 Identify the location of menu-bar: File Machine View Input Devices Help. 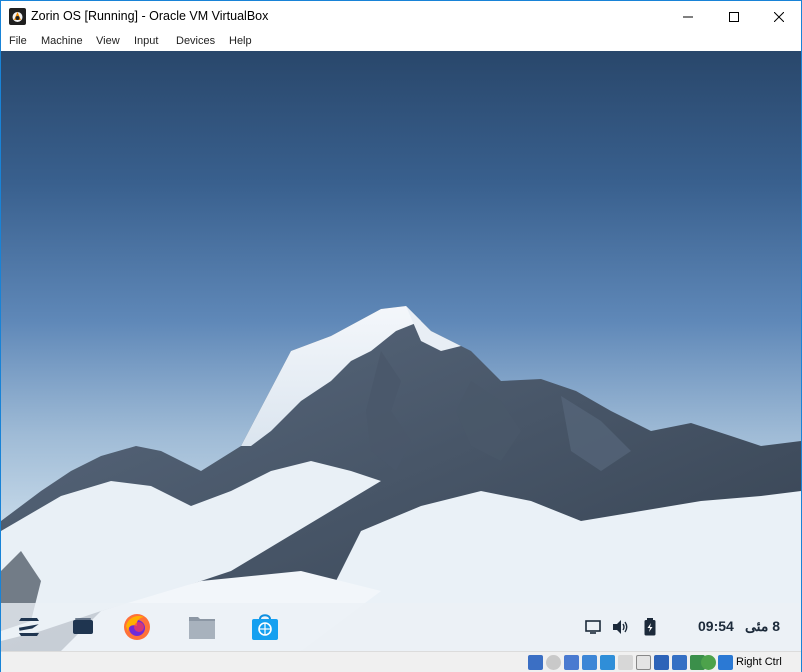
(401, 41).